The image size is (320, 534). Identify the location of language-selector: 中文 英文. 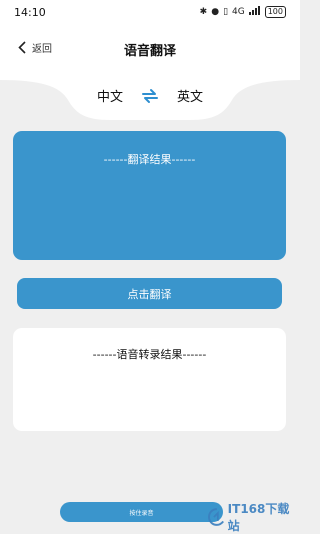
(150, 96).